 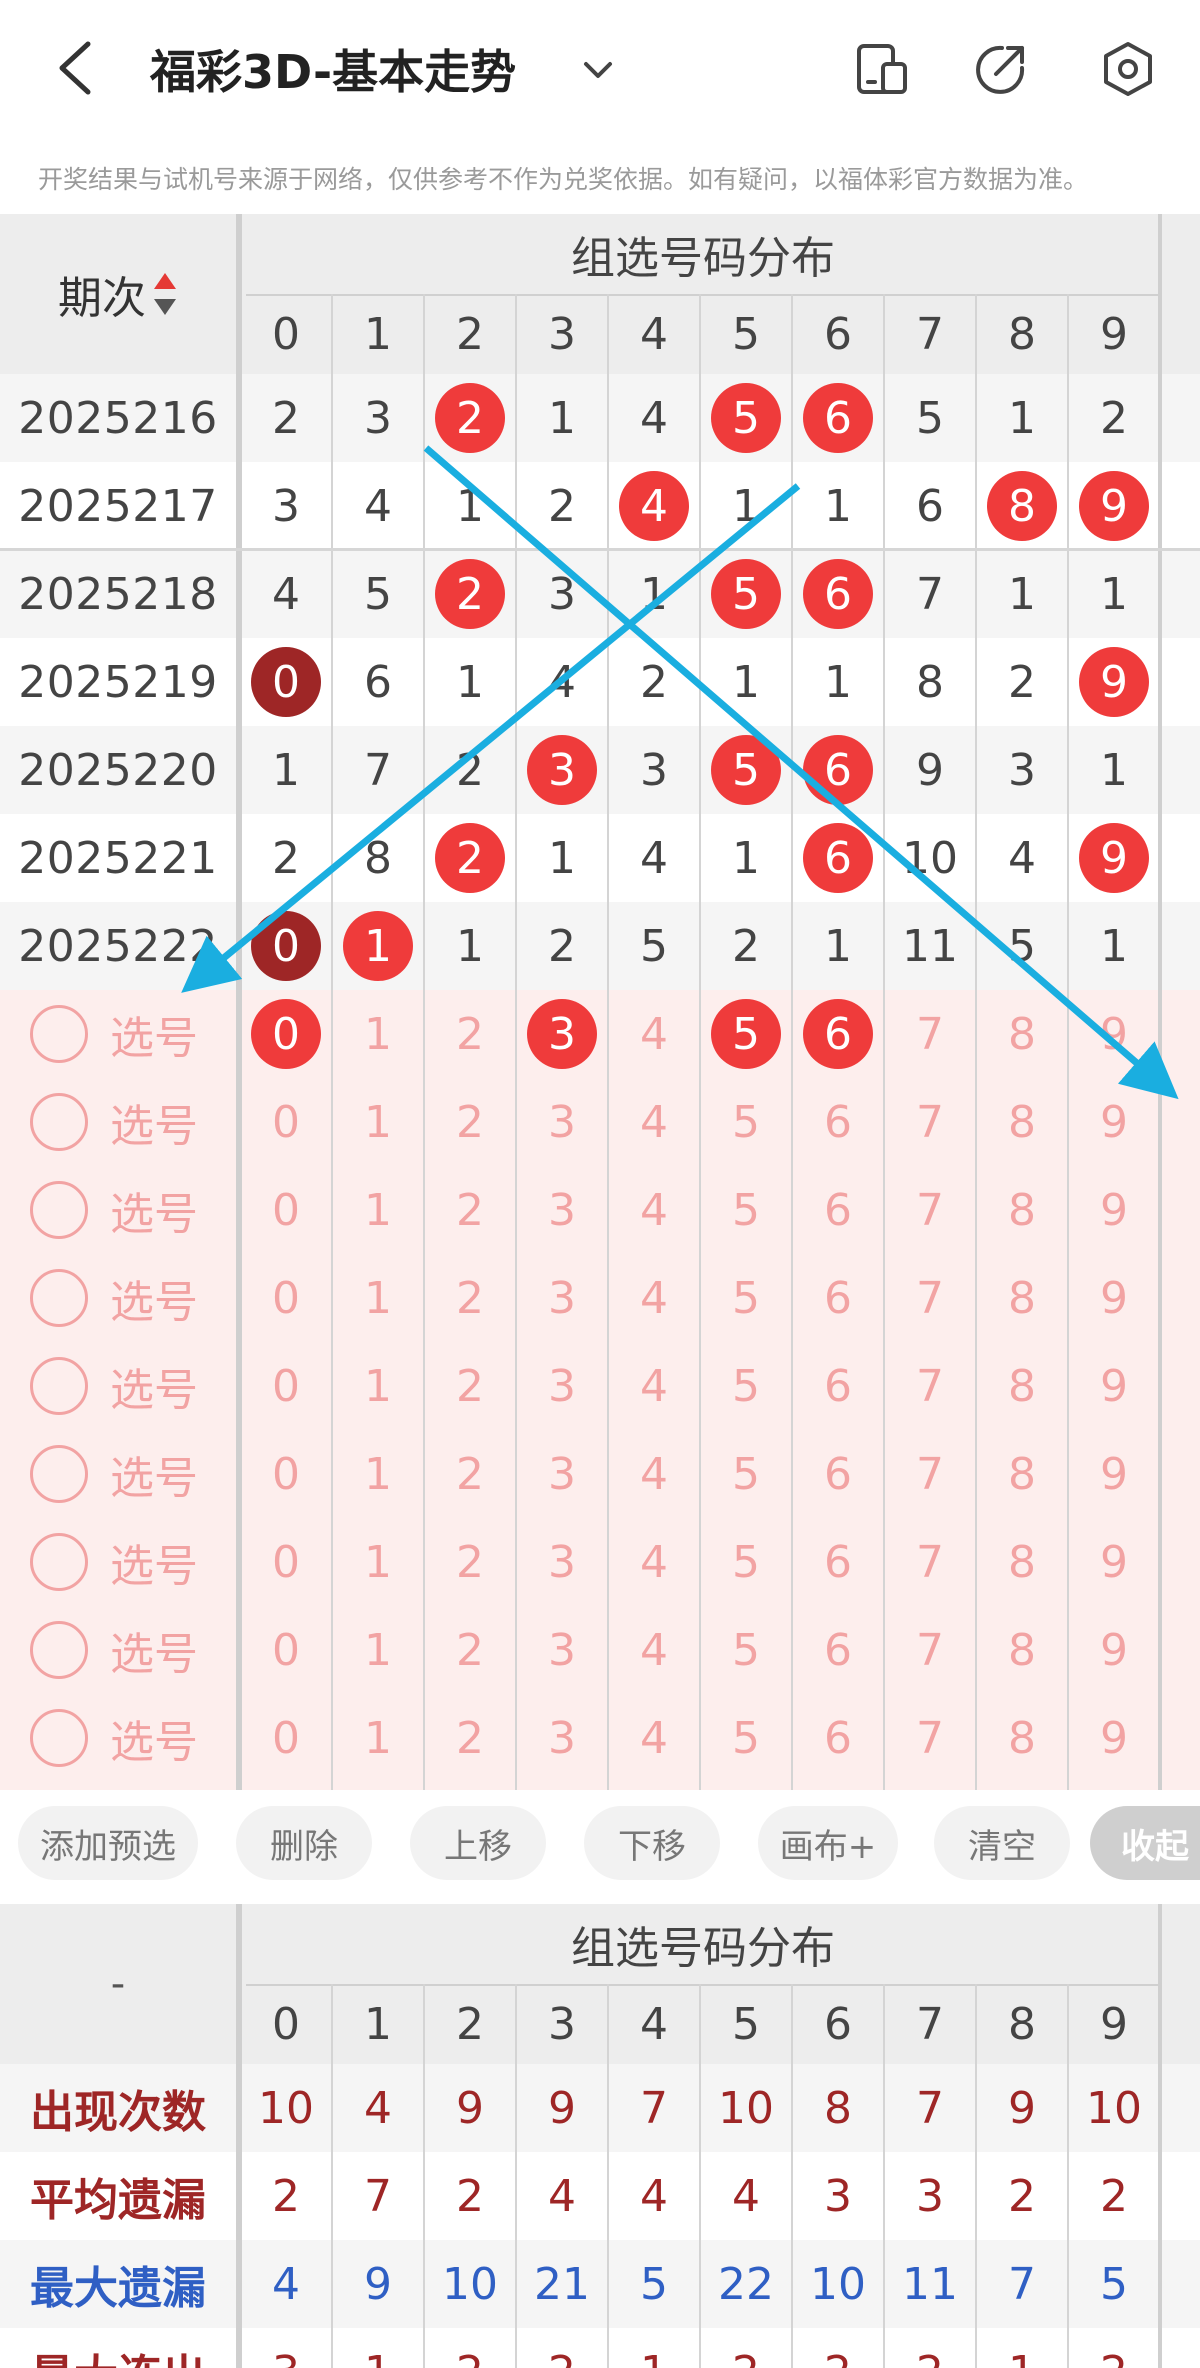 I want to click on settings-gear-icon, so click(x=1128, y=69).